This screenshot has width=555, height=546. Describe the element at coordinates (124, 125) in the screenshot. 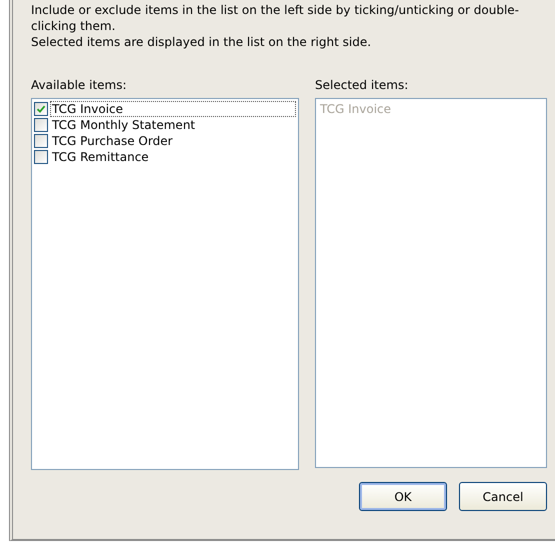

I see `list-item: TCG Monthly Statement` at that location.